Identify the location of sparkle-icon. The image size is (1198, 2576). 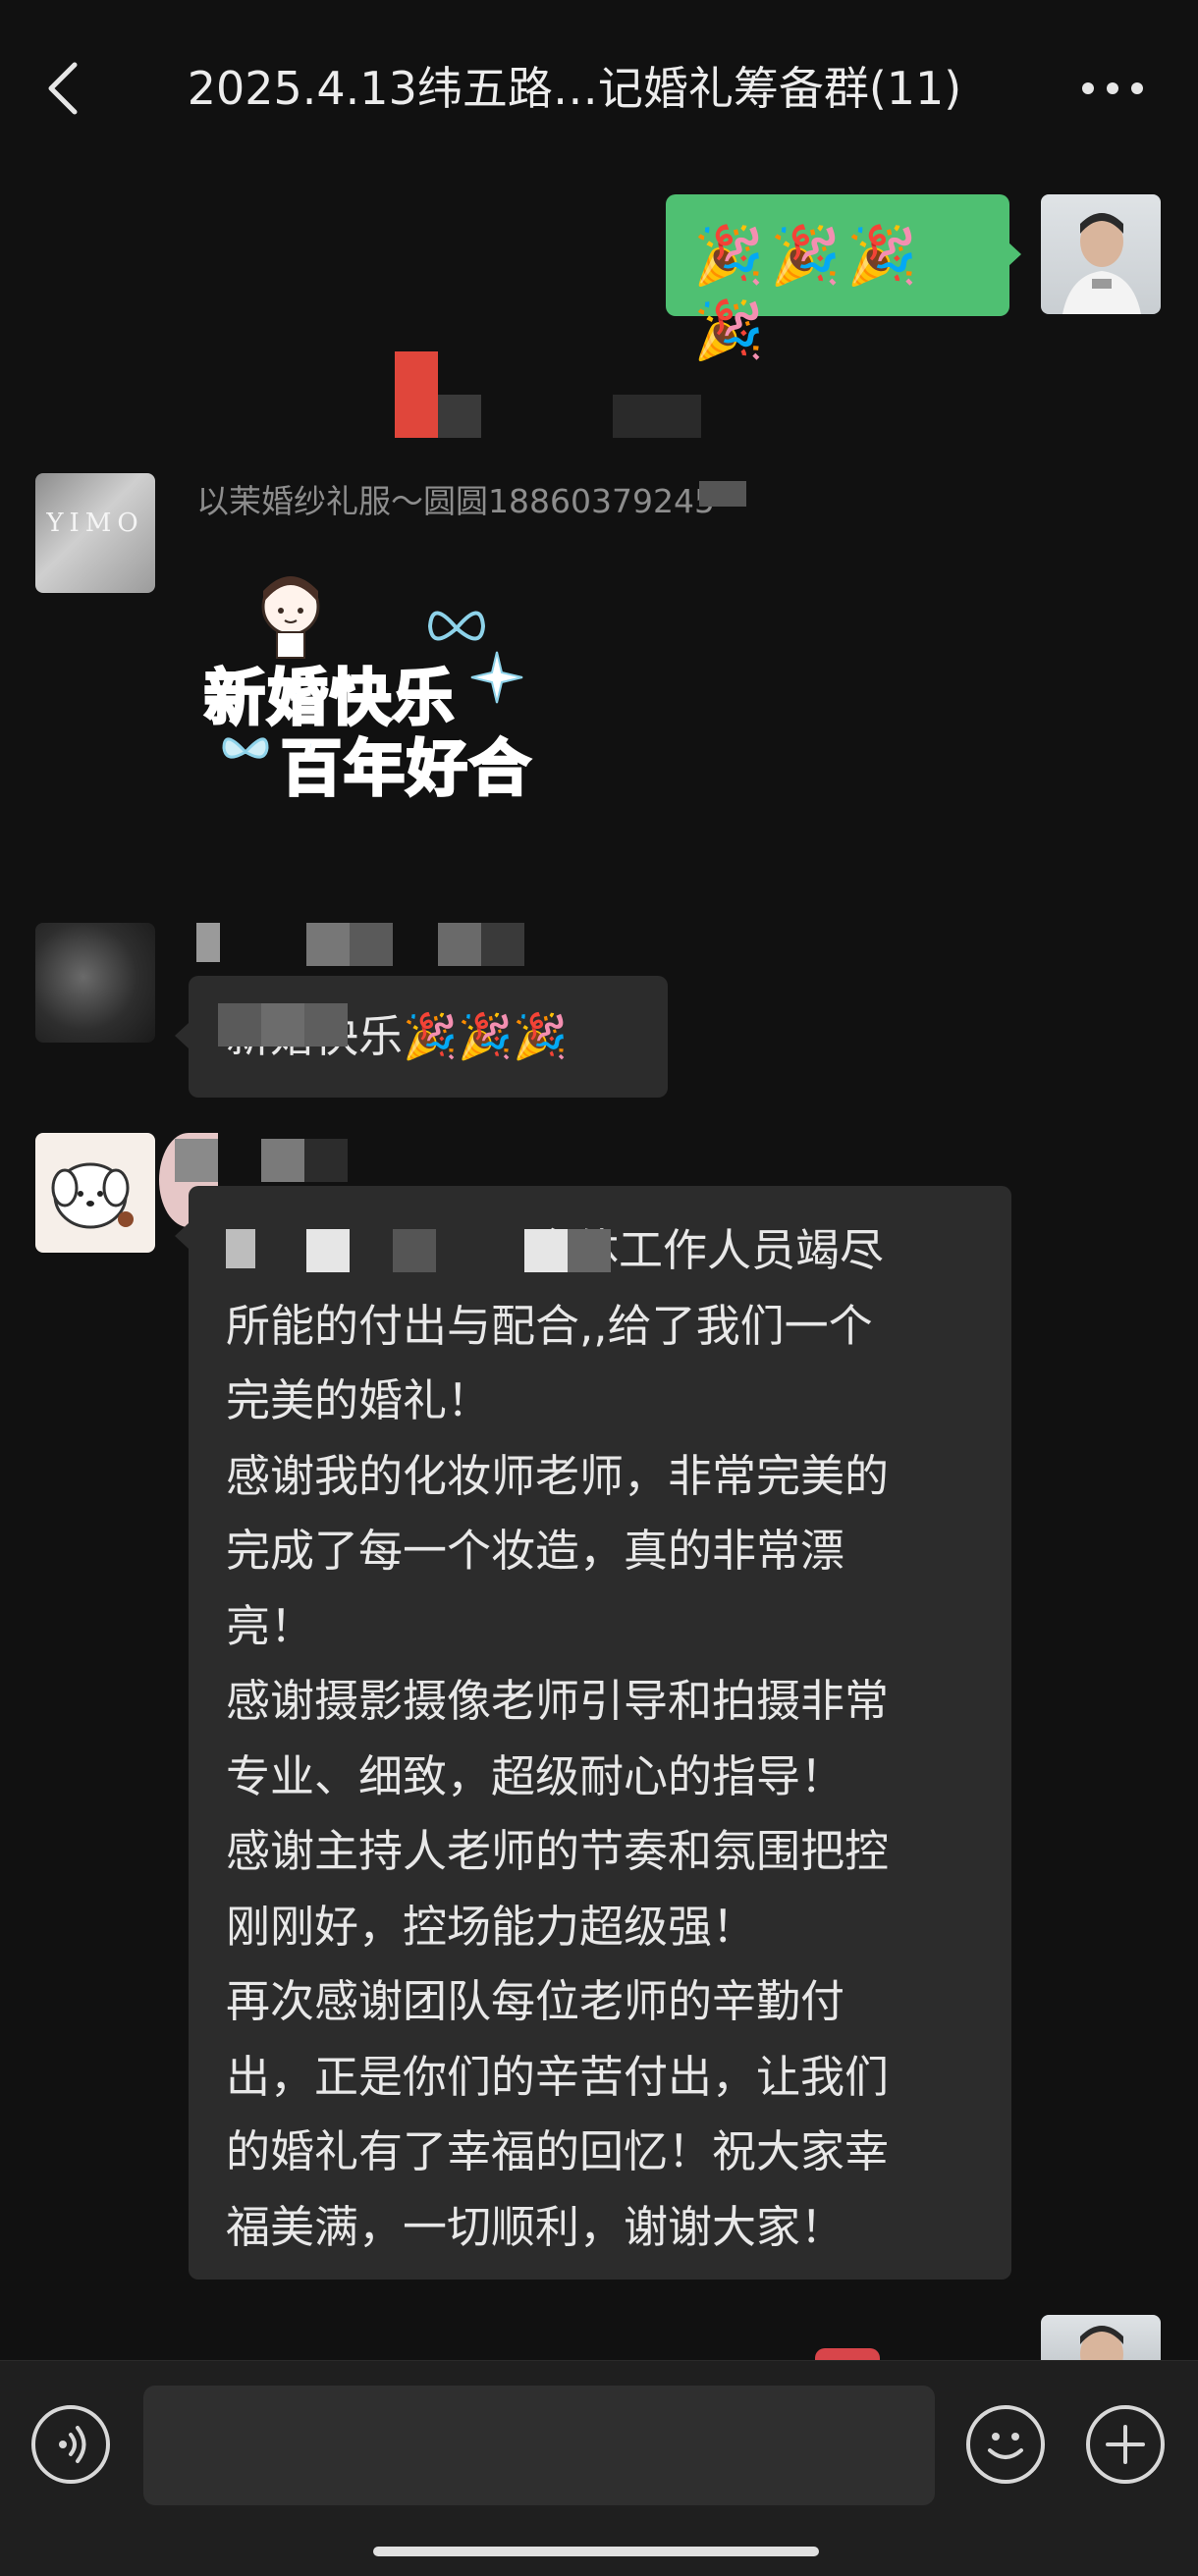
(496, 677).